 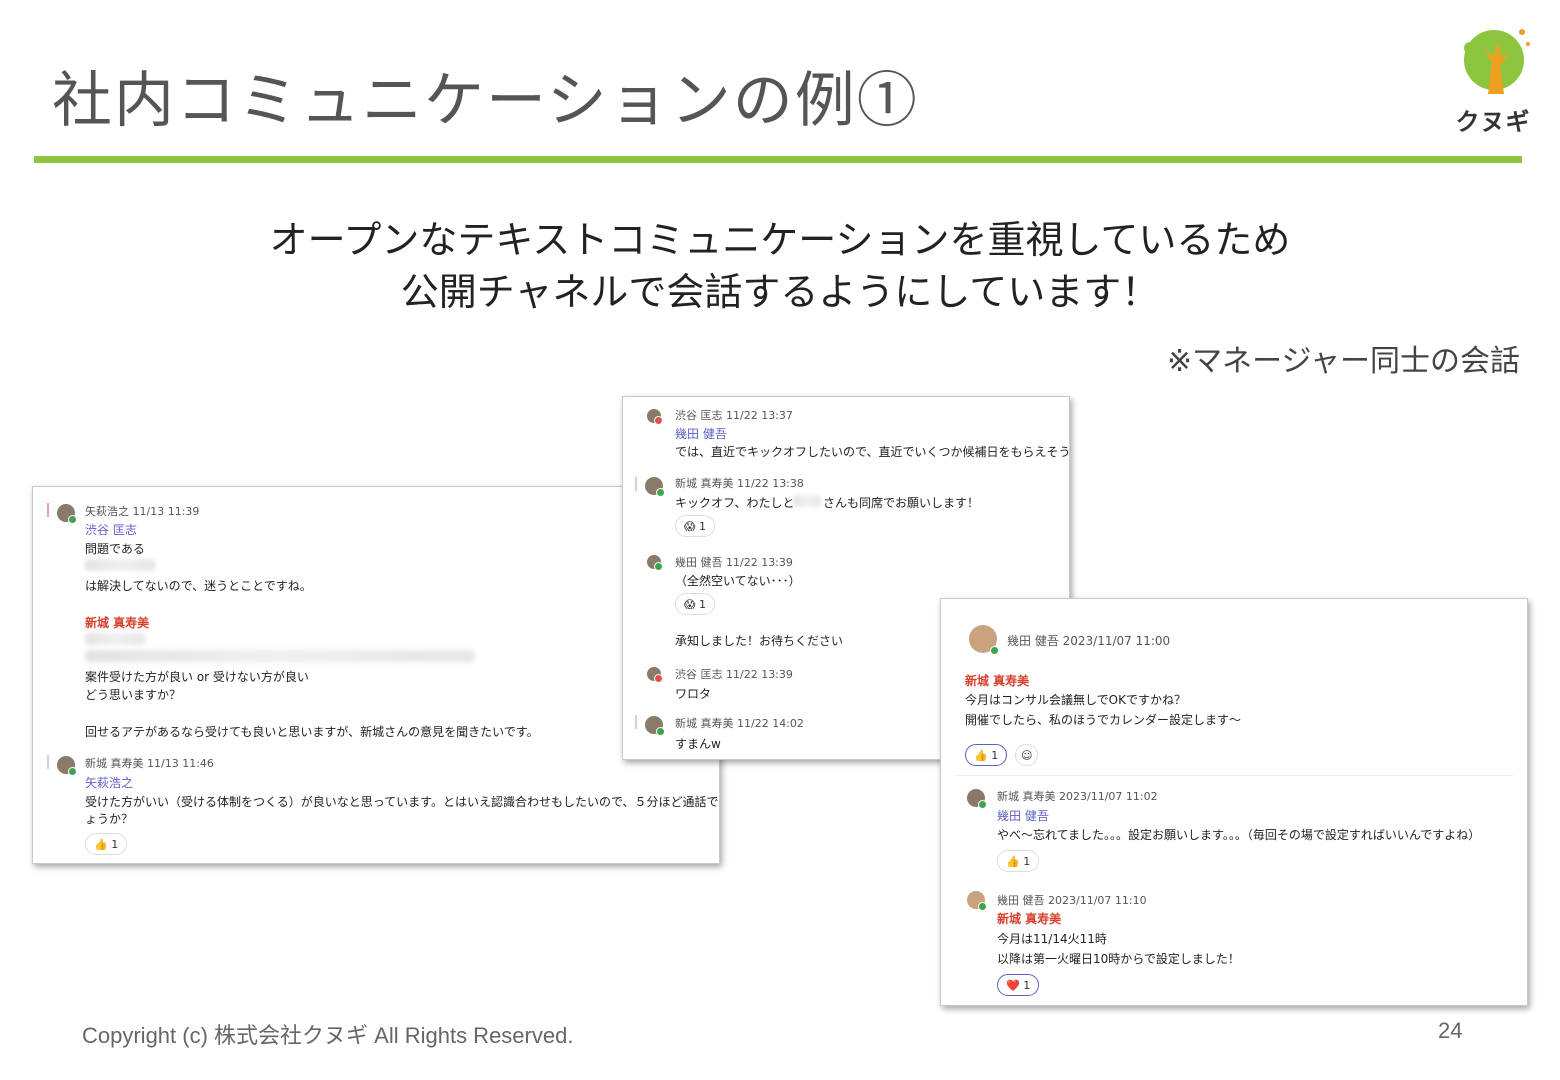 I want to click on message-line: 承知しました！お待ちください, so click(x=759, y=641).